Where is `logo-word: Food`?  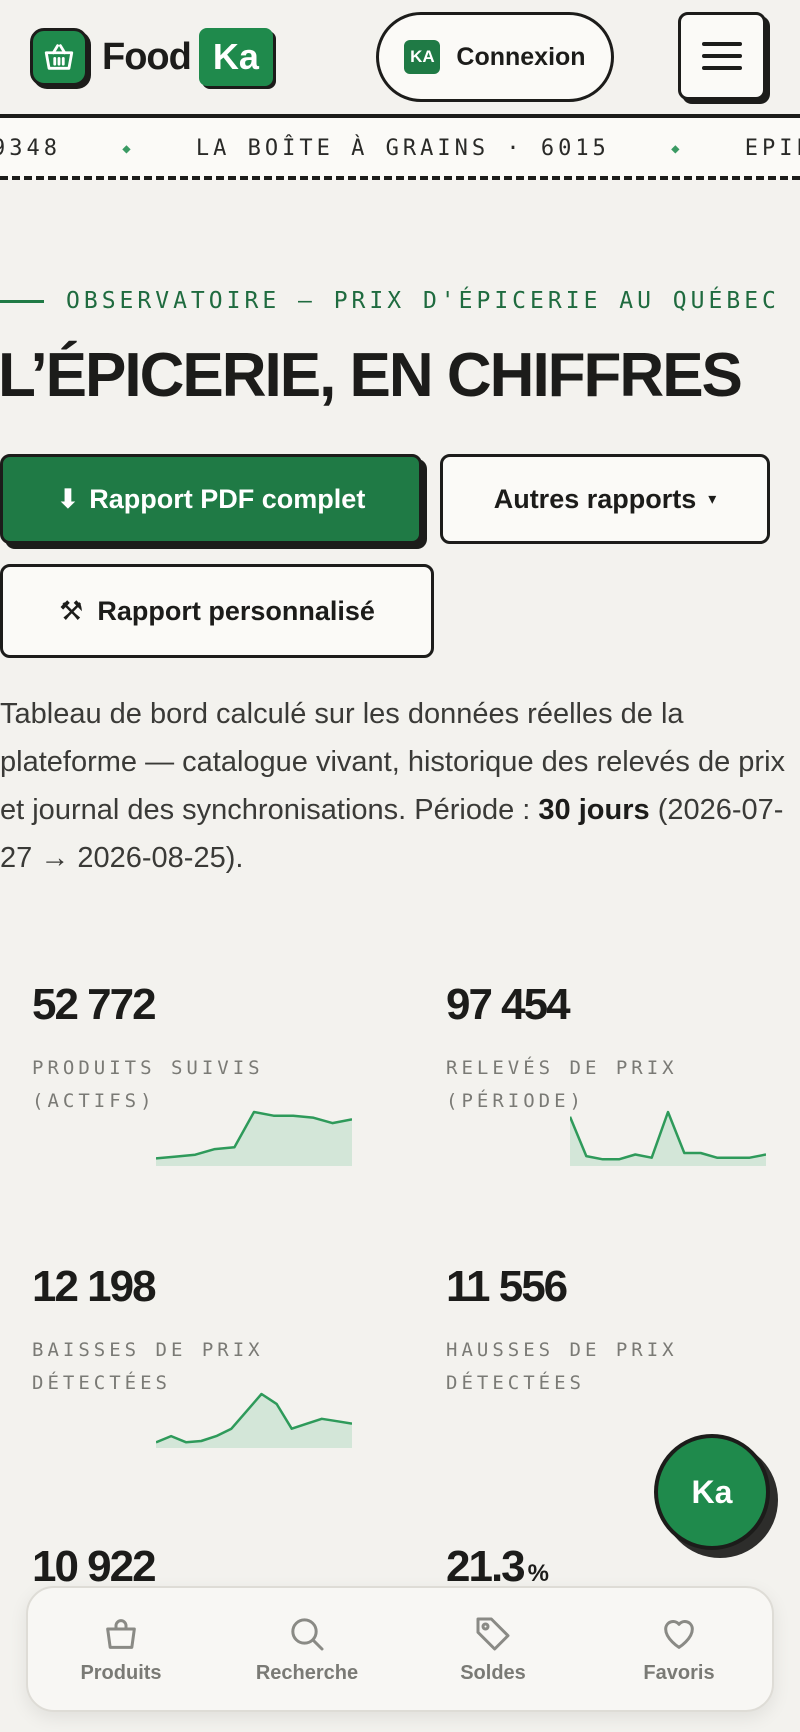 logo-word: Food is located at coordinates (147, 56).